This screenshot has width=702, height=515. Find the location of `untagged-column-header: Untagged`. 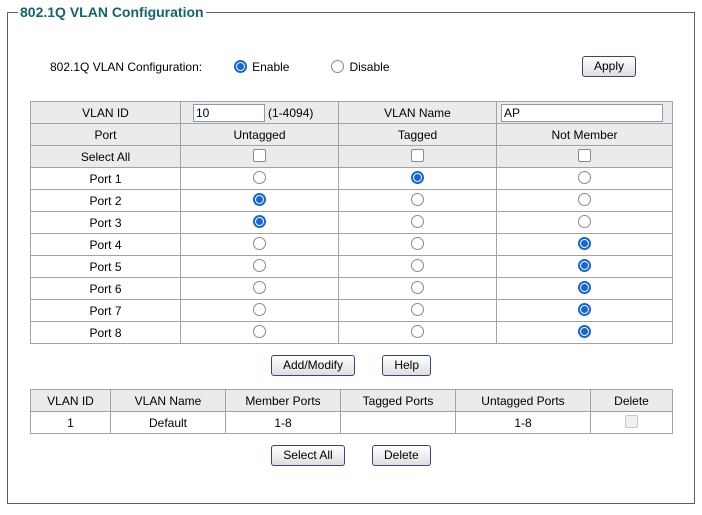

untagged-column-header: Untagged is located at coordinates (259, 134).